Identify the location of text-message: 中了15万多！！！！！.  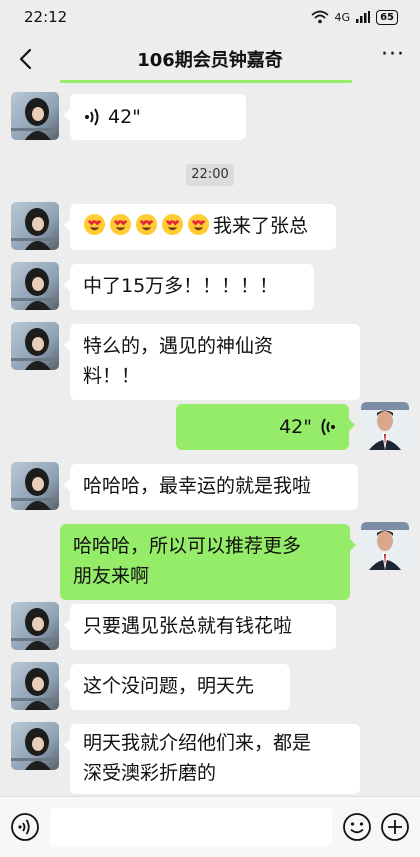
(189, 287).